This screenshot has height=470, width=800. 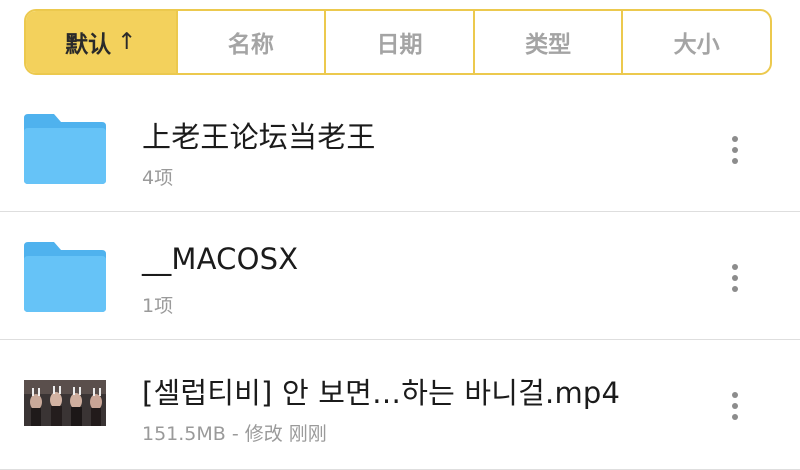 I want to click on sort-tab-label: 日期, so click(x=399, y=45).